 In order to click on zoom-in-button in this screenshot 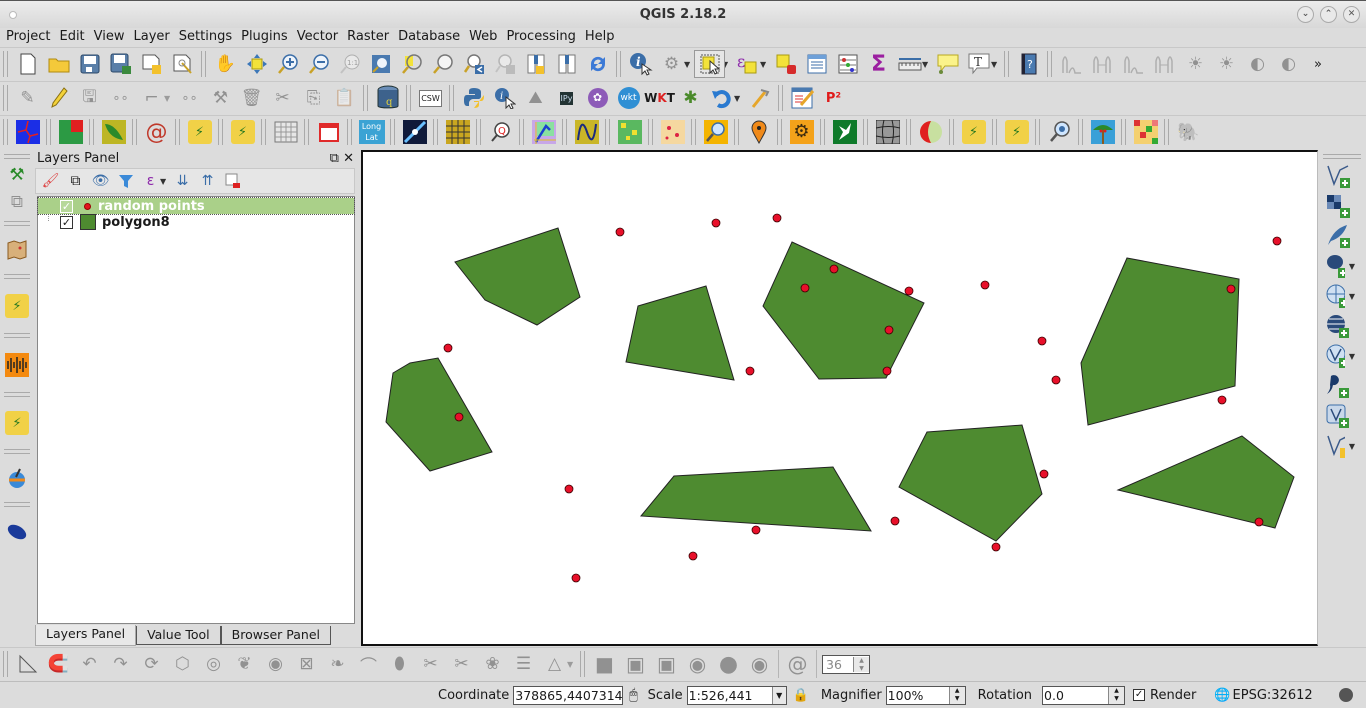, I will do `click(287, 64)`.